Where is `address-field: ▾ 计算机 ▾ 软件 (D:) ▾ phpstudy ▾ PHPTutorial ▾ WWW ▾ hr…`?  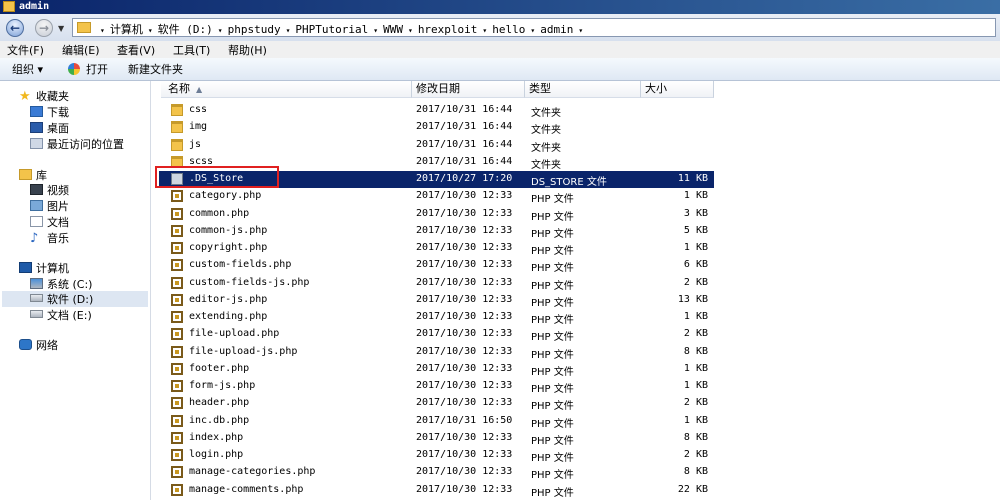
address-field: ▾ 计算机 ▾ 软件 (D:) ▾ phpstudy ▾ PHPTutorial ▾ WWW ▾ hr… is located at coordinates (534, 27).